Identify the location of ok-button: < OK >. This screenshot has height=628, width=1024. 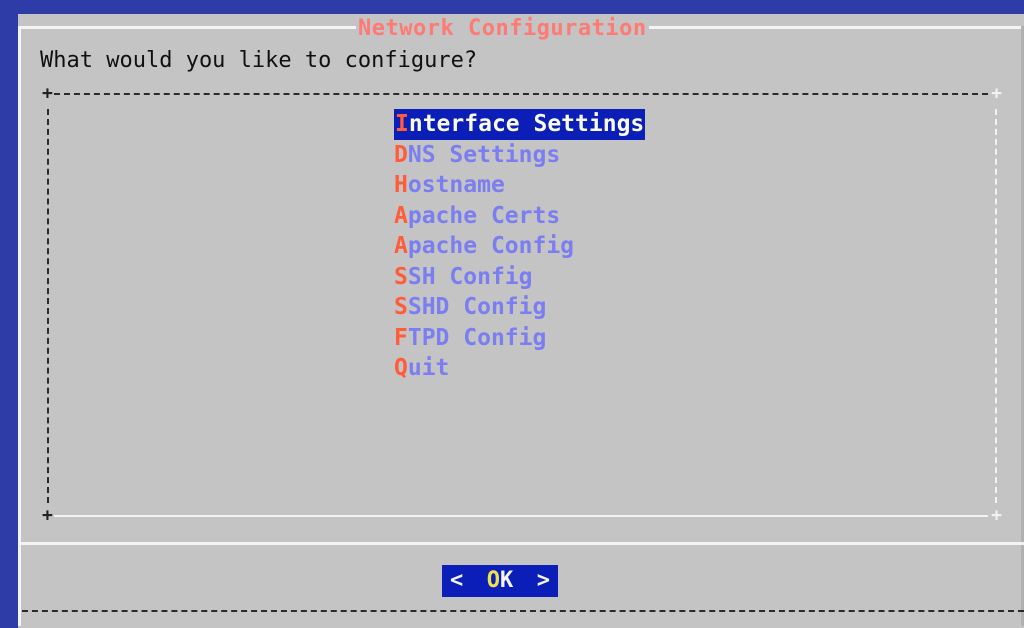
(500, 581).